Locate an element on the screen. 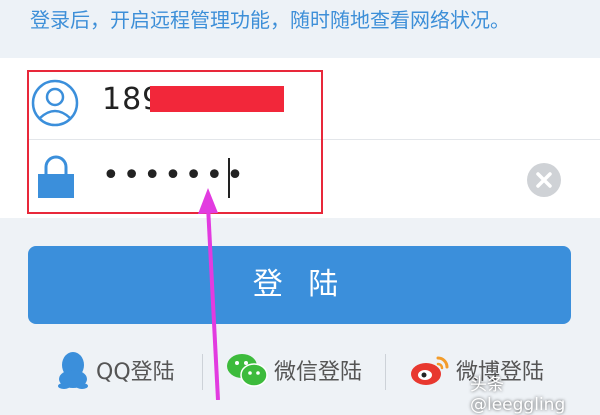  qq-login-label: QQ登陆 is located at coordinates (135, 372).